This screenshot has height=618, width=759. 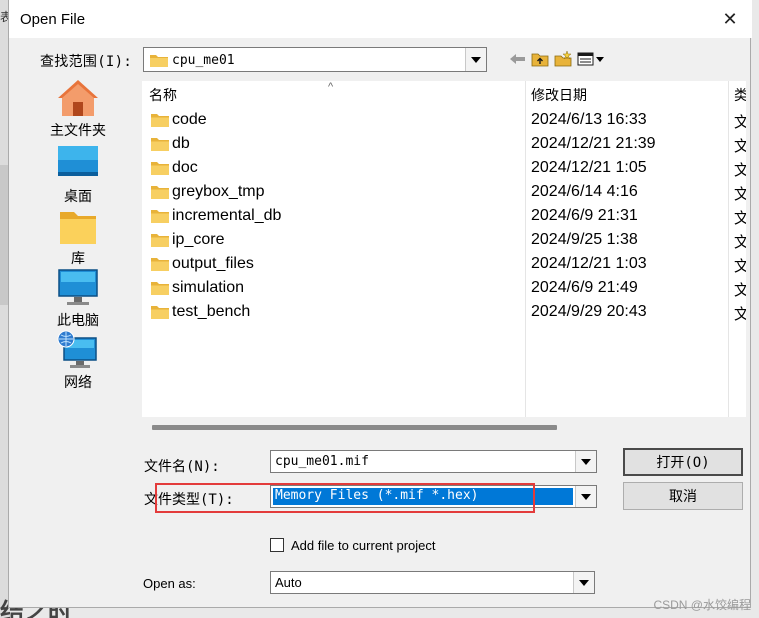 I want to click on close-icon: ✕, so click(x=730, y=18).